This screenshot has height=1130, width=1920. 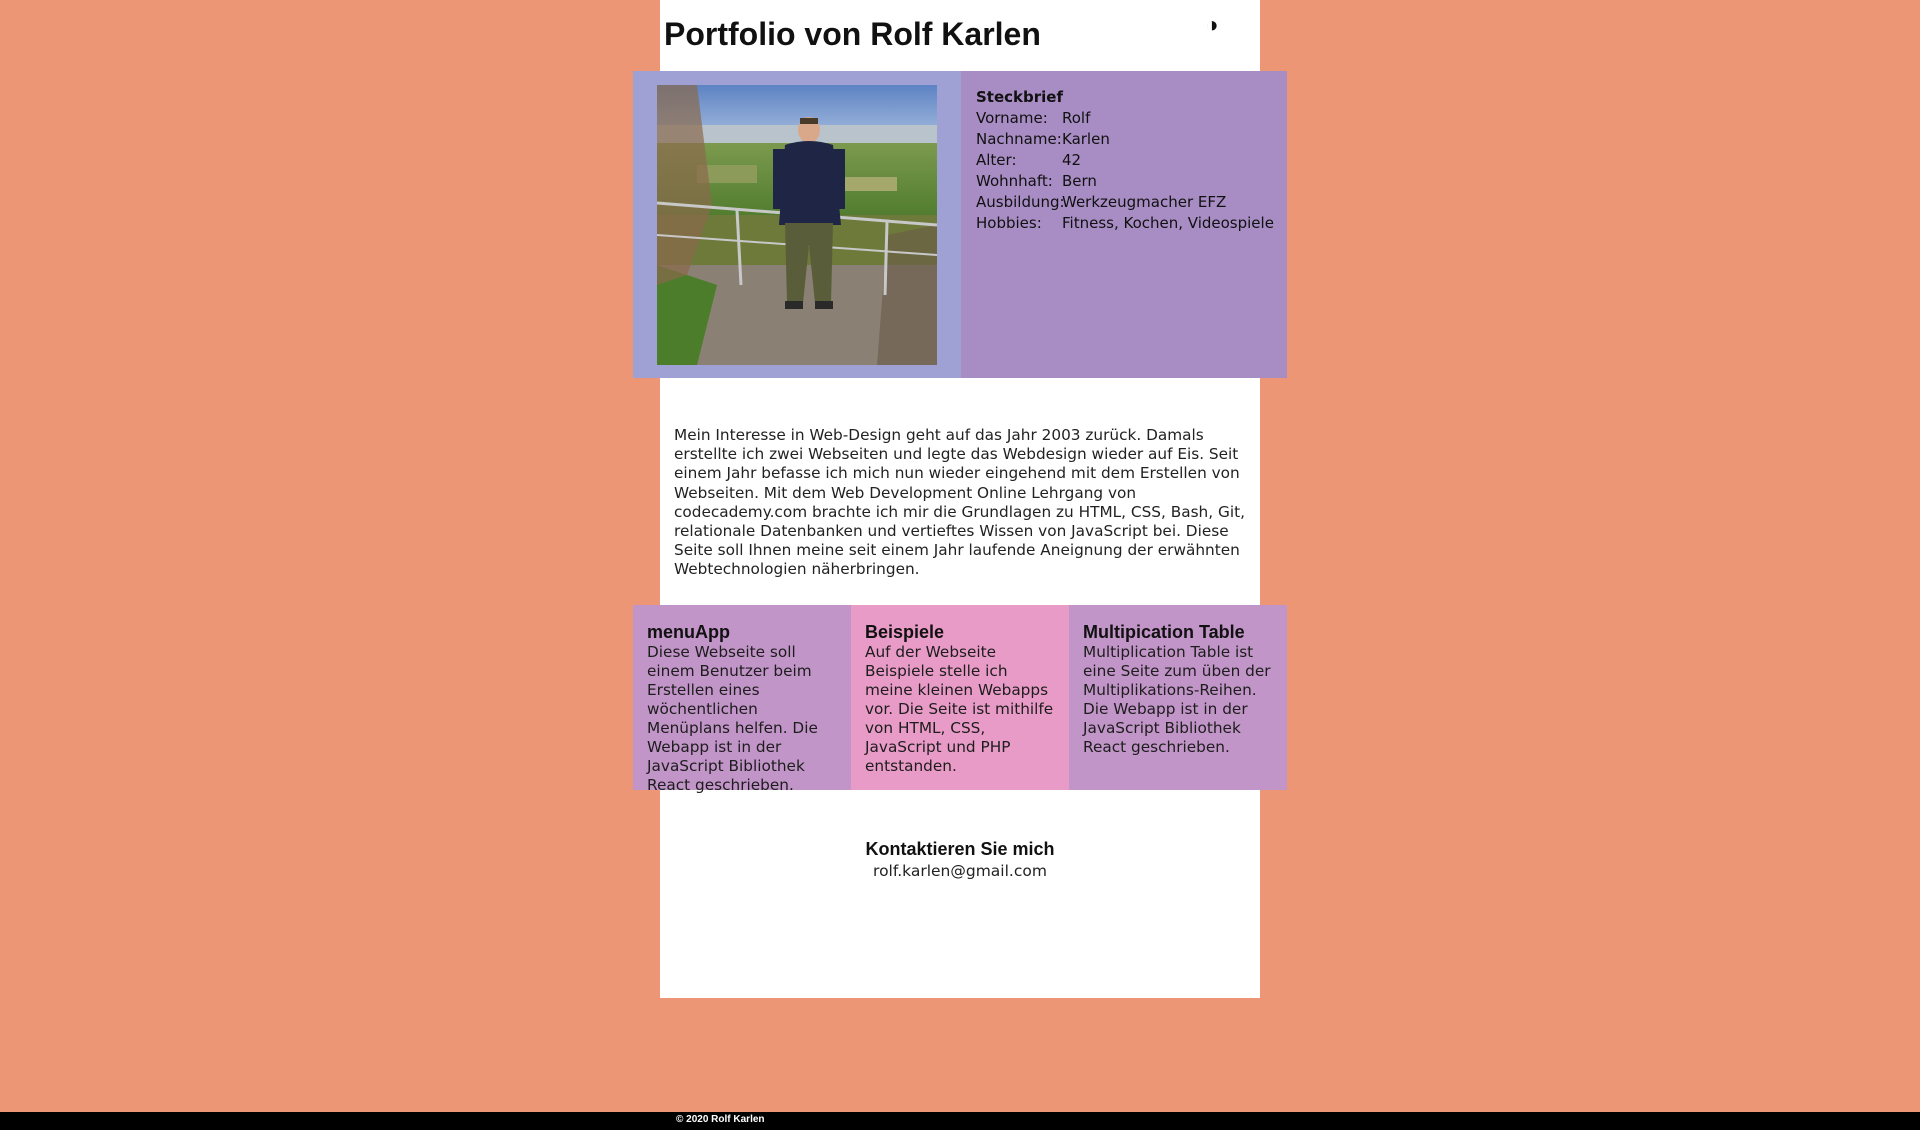 What do you see at coordinates (1125, 181) in the screenshot?
I see `steckbrief-row: Wohnhaft: Bern` at bounding box center [1125, 181].